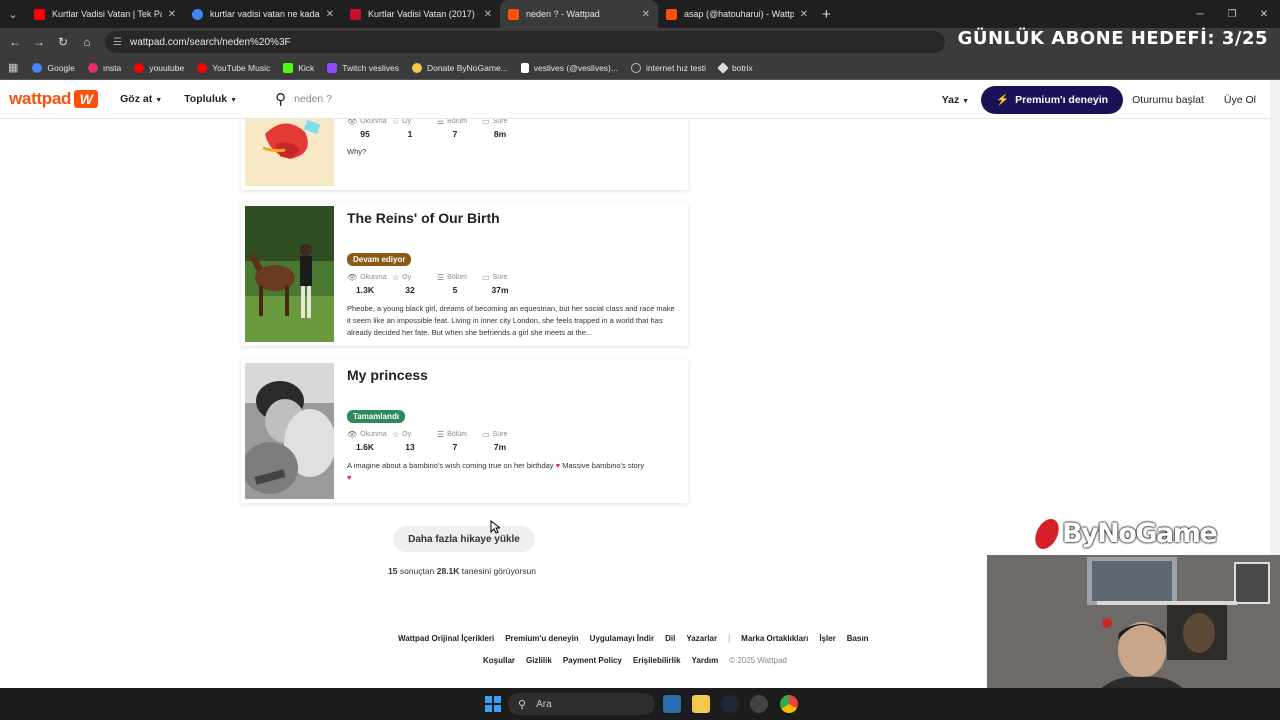  I want to click on story-stats: 👁 Okunma 1.3K ☆ Oy 32 ☰ Bölüm 5 ▭ Süre 37m, so click(512, 284).